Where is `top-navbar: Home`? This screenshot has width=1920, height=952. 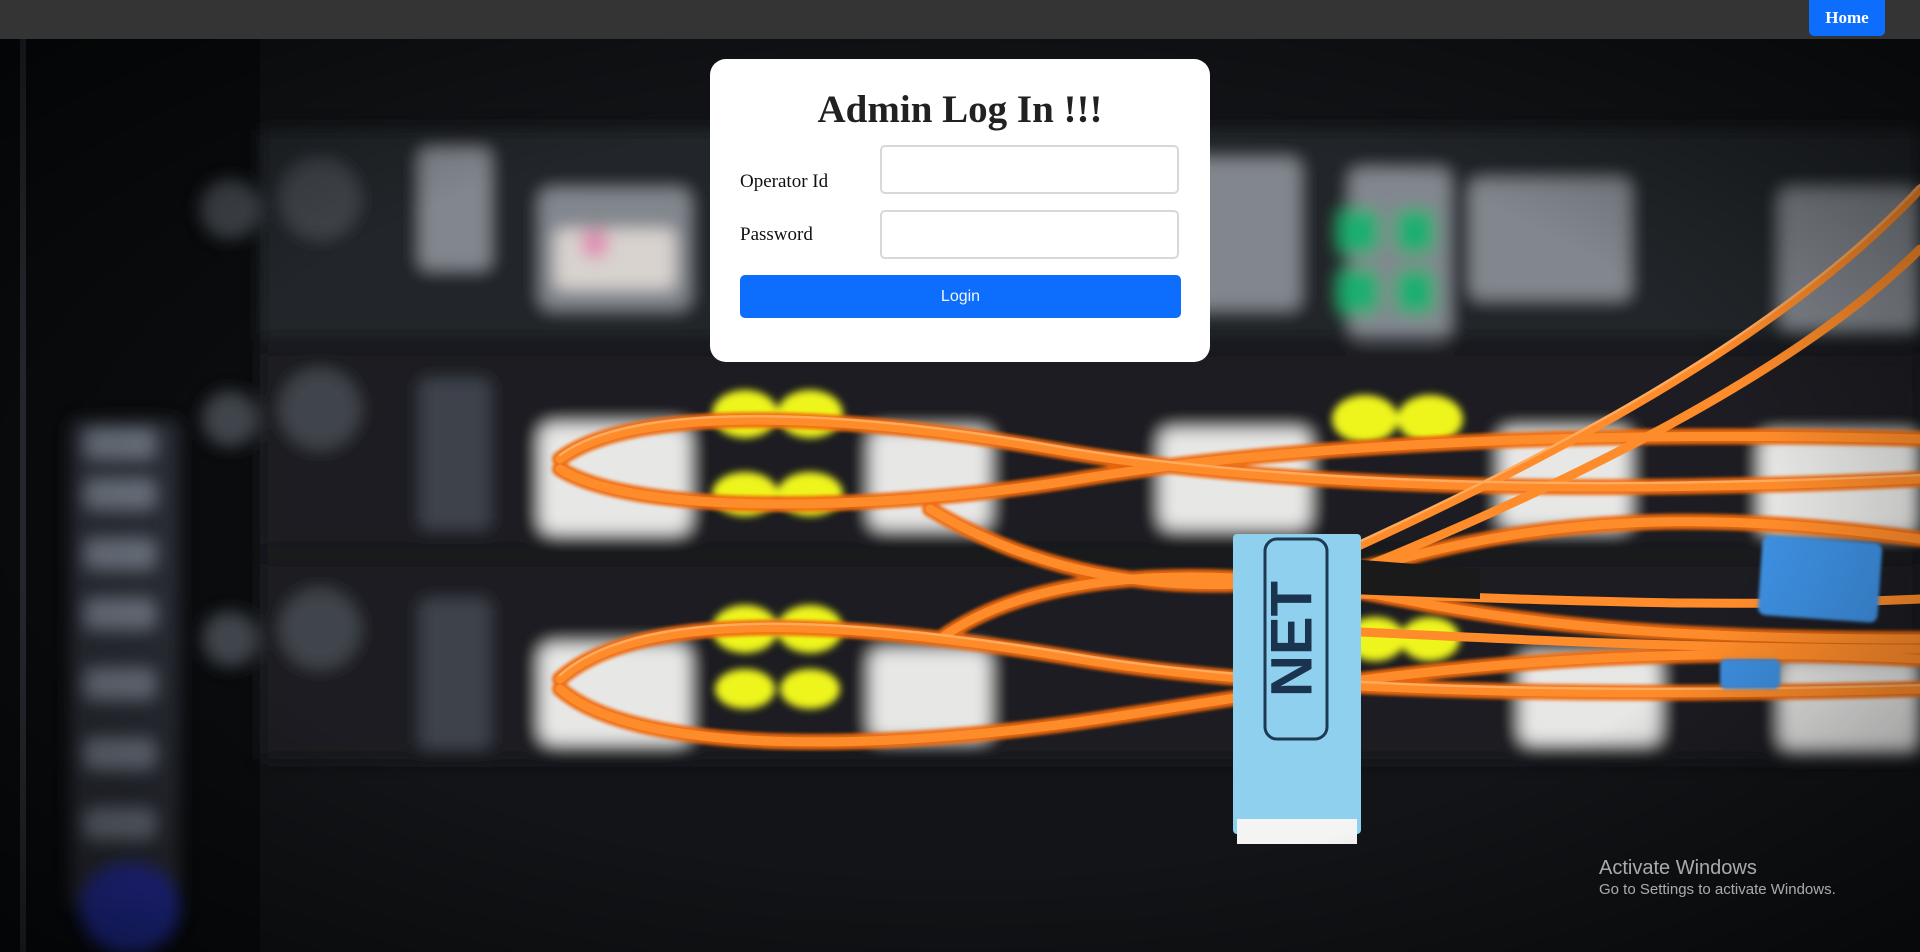
top-navbar: Home is located at coordinates (960, 19).